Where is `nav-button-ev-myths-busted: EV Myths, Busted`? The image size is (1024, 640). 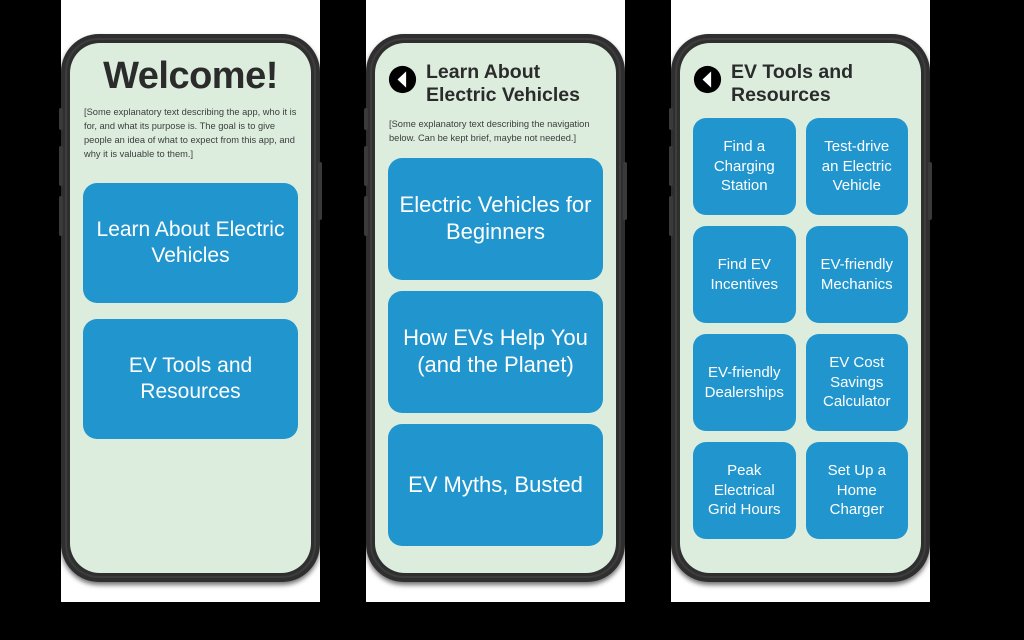 nav-button-ev-myths-busted: EV Myths, Busted is located at coordinates (495, 484).